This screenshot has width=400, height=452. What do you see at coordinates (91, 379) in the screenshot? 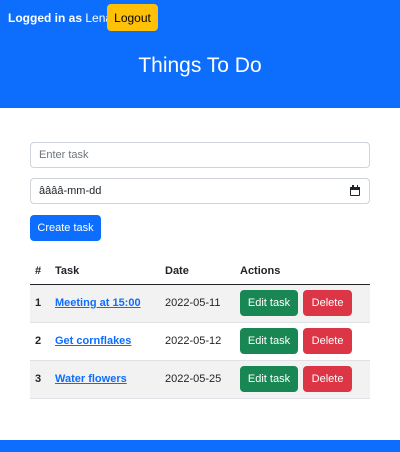
I see `task-link: Water flowers` at bounding box center [91, 379].